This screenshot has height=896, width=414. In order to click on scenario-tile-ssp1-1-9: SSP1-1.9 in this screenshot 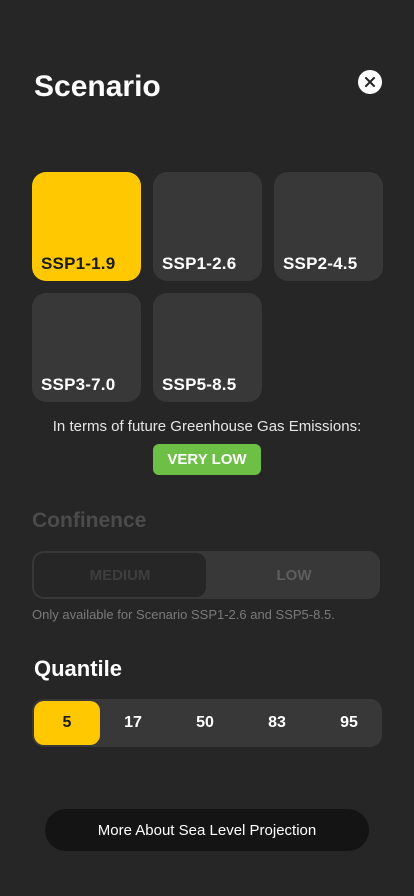, I will do `click(86, 226)`.